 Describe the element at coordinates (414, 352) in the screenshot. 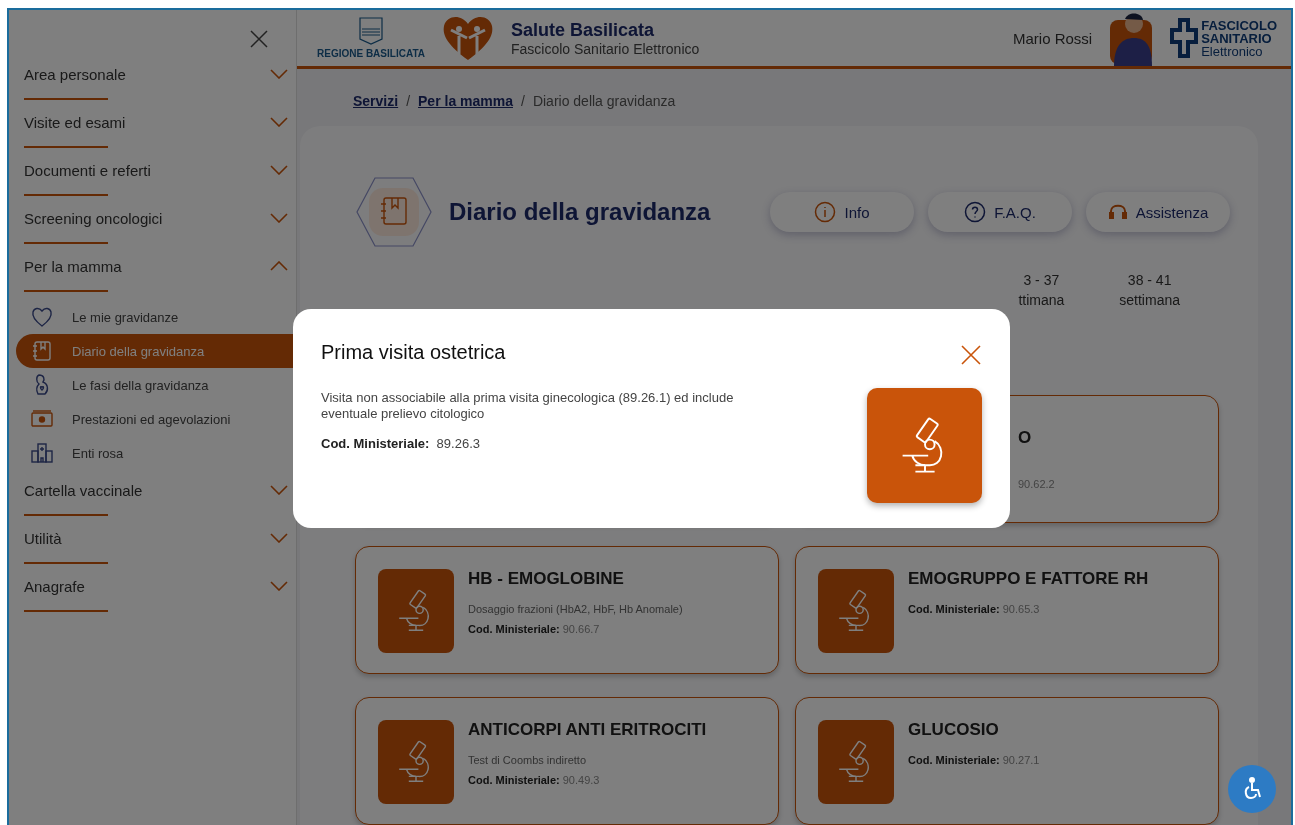

I see `modal-title: Prima visita ostetrica` at that location.